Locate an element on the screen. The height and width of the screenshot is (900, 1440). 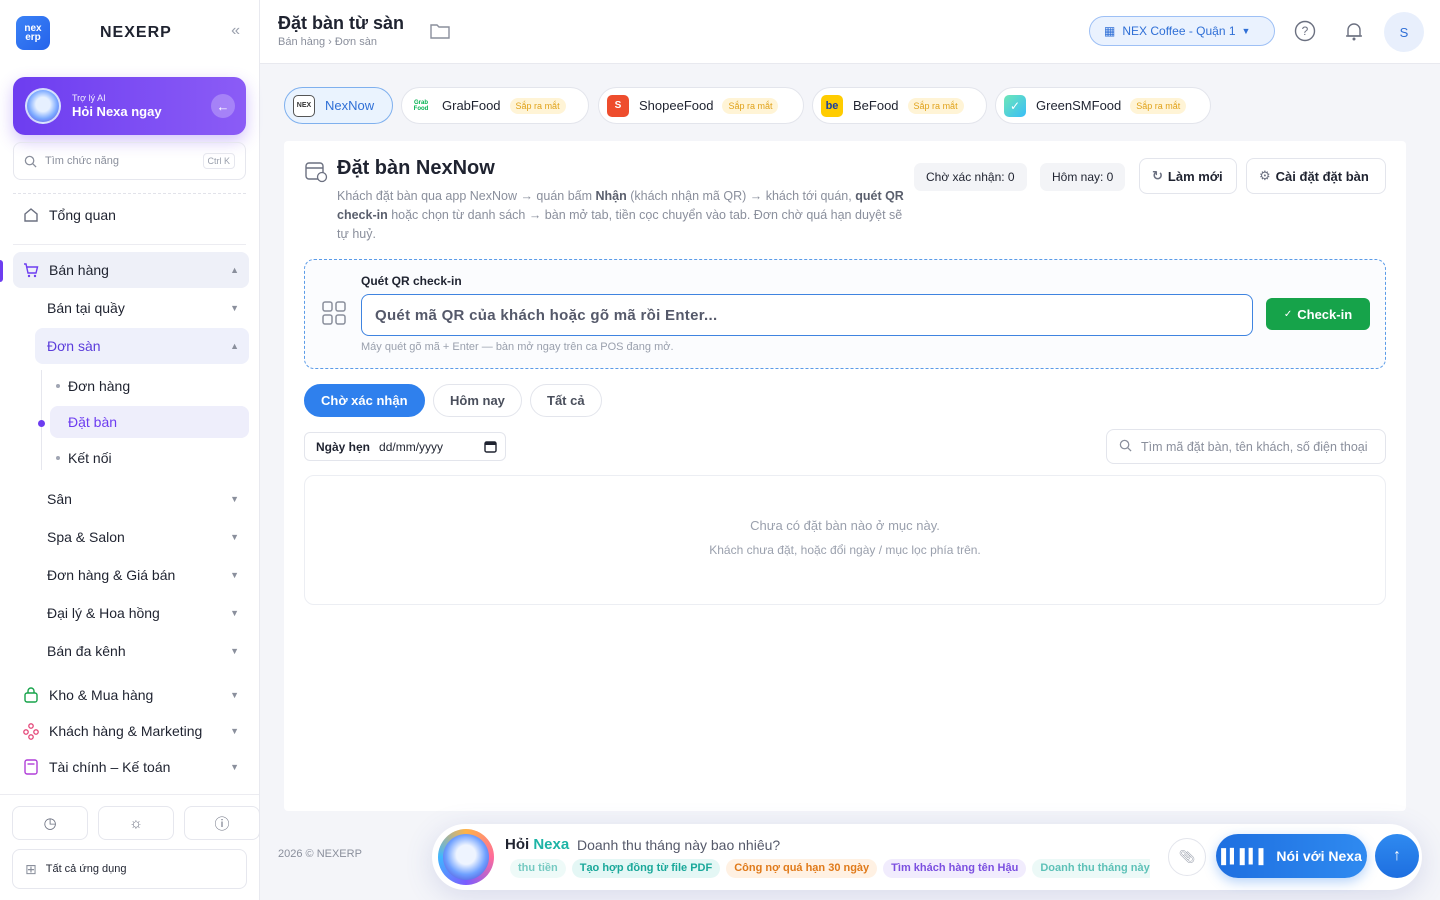
tab-greensmfood: ✓ GreenSMFood Sắp ra mắt is located at coordinates (1103, 105).